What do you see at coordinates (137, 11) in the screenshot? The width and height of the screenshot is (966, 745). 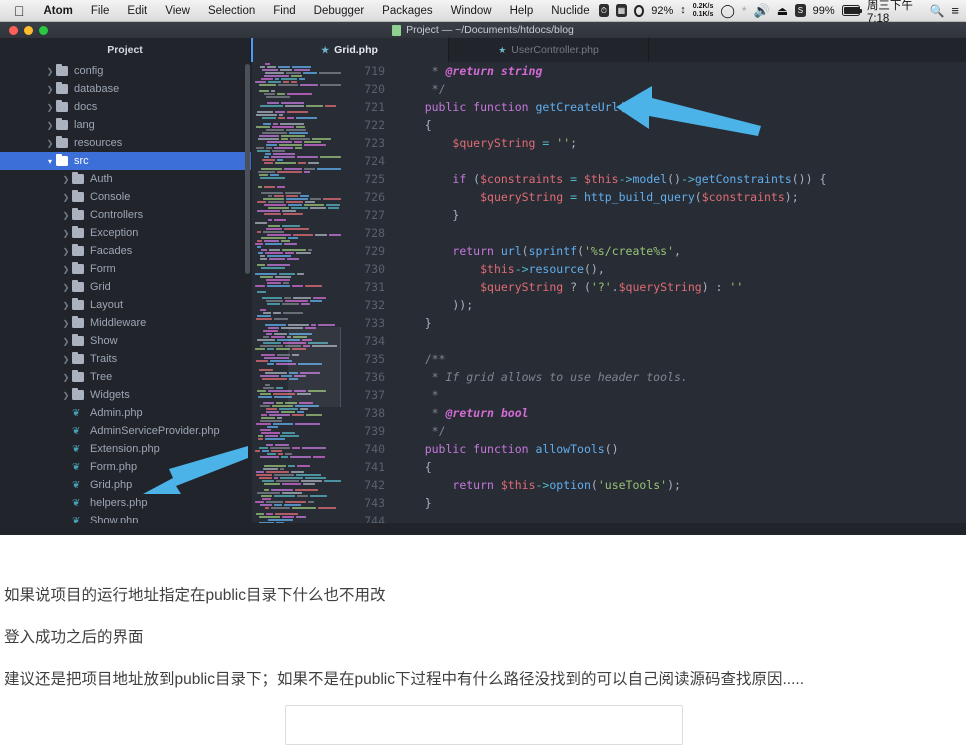 I see `menu-item-edit: Edit` at bounding box center [137, 11].